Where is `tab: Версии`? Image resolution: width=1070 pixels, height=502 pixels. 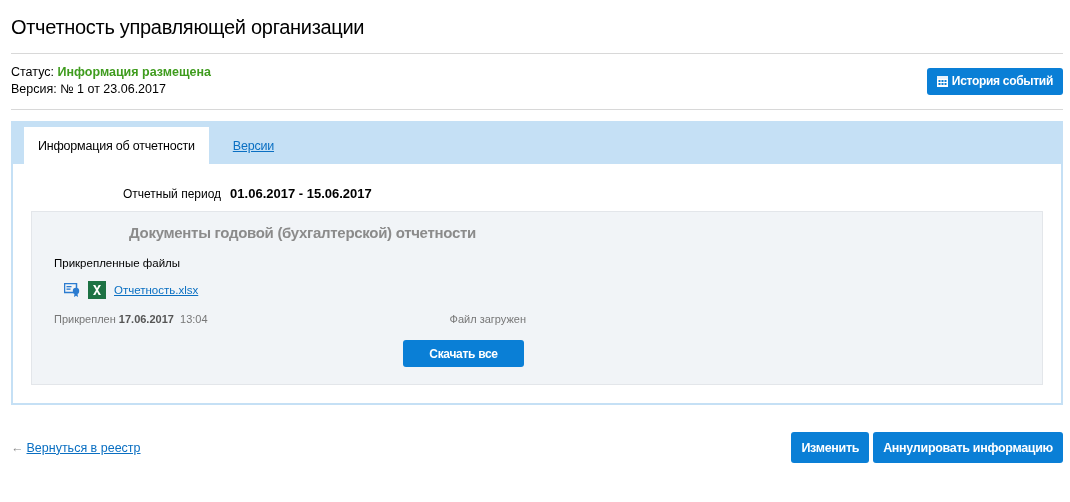 tab: Версии is located at coordinates (253, 145).